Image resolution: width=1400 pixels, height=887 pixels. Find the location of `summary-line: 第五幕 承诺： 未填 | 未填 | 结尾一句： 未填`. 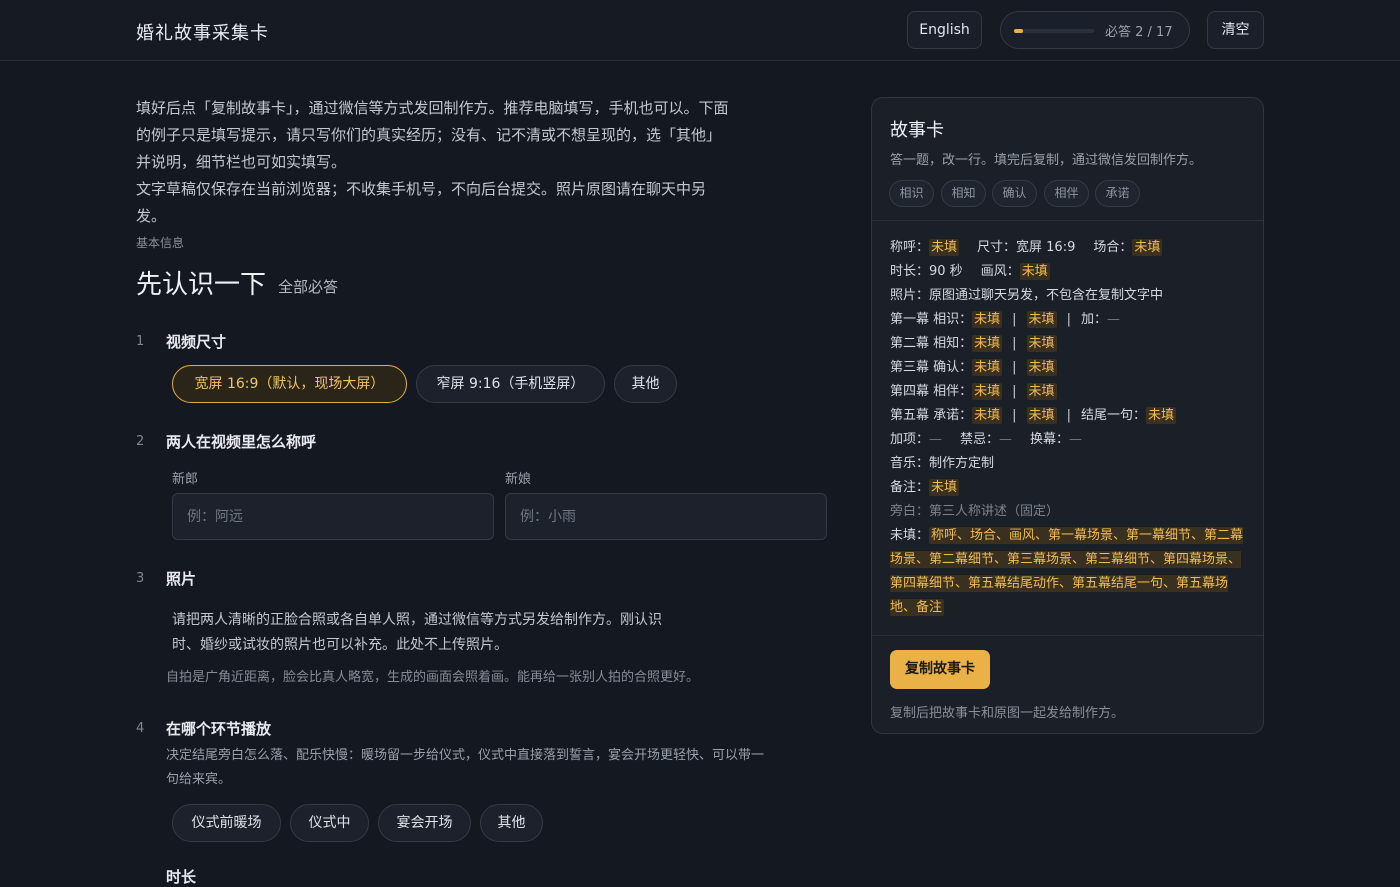

summary-line: 第五幕 承诺： 未填 | 未填 | 结尾一句： 未填 is located at coordinates (1070, 416).